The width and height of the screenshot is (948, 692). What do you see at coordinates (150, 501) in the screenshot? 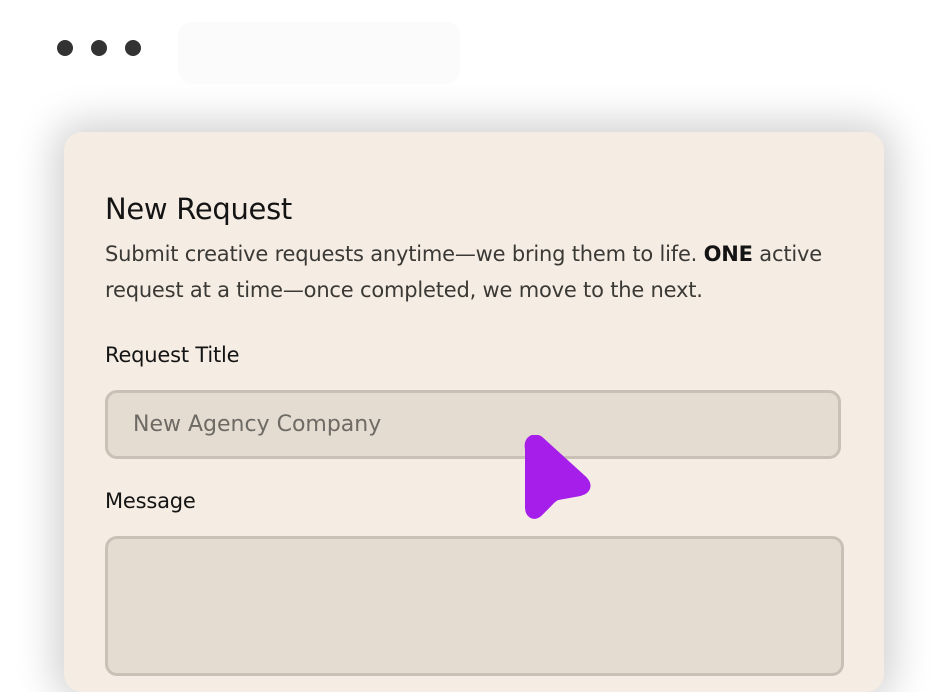
I see `message-label: Message` at bounding box center [150, 501].